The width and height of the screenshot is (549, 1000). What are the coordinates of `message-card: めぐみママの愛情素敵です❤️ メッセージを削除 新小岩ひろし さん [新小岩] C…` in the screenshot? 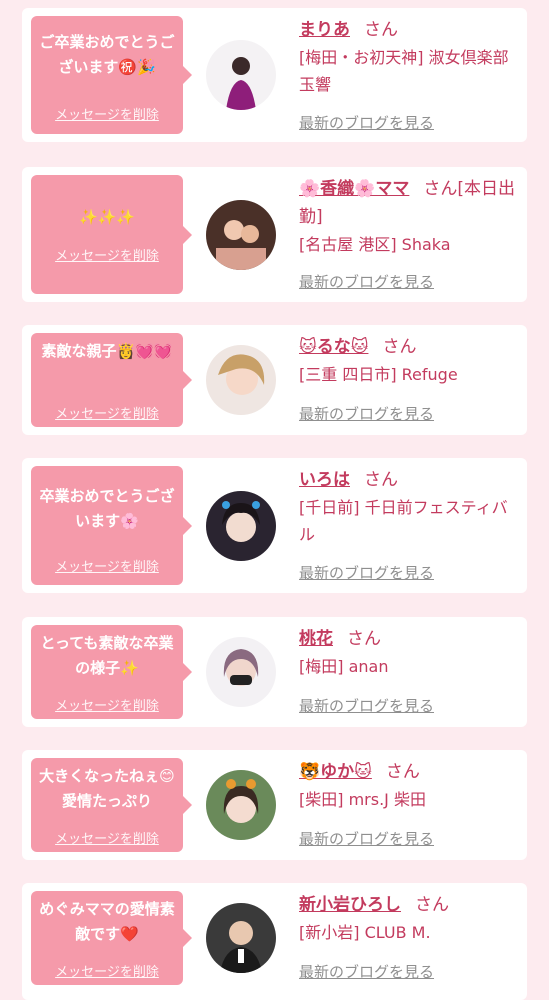 It's located at (274, 941).